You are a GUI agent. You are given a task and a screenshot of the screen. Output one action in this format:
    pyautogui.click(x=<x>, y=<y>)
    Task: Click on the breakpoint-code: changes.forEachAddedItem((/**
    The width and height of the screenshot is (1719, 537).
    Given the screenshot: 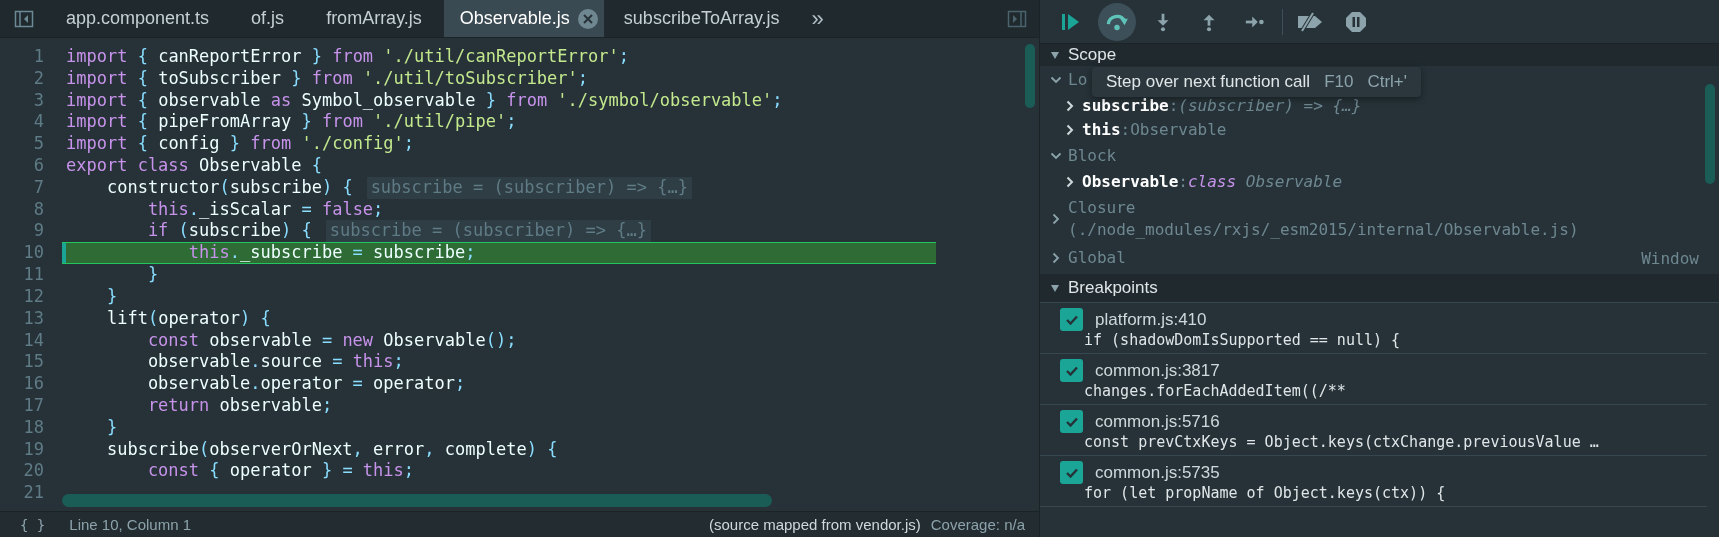 What is the action you would take?
    pyautogui.click(x=1215, y=391)
    